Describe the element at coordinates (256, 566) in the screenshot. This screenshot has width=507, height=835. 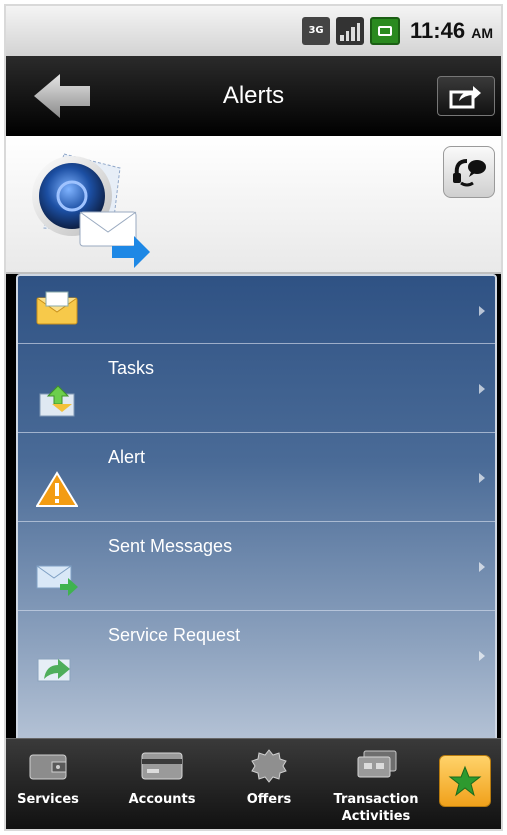
I see `list-item-sent-messages: Sent Messages` at that location.